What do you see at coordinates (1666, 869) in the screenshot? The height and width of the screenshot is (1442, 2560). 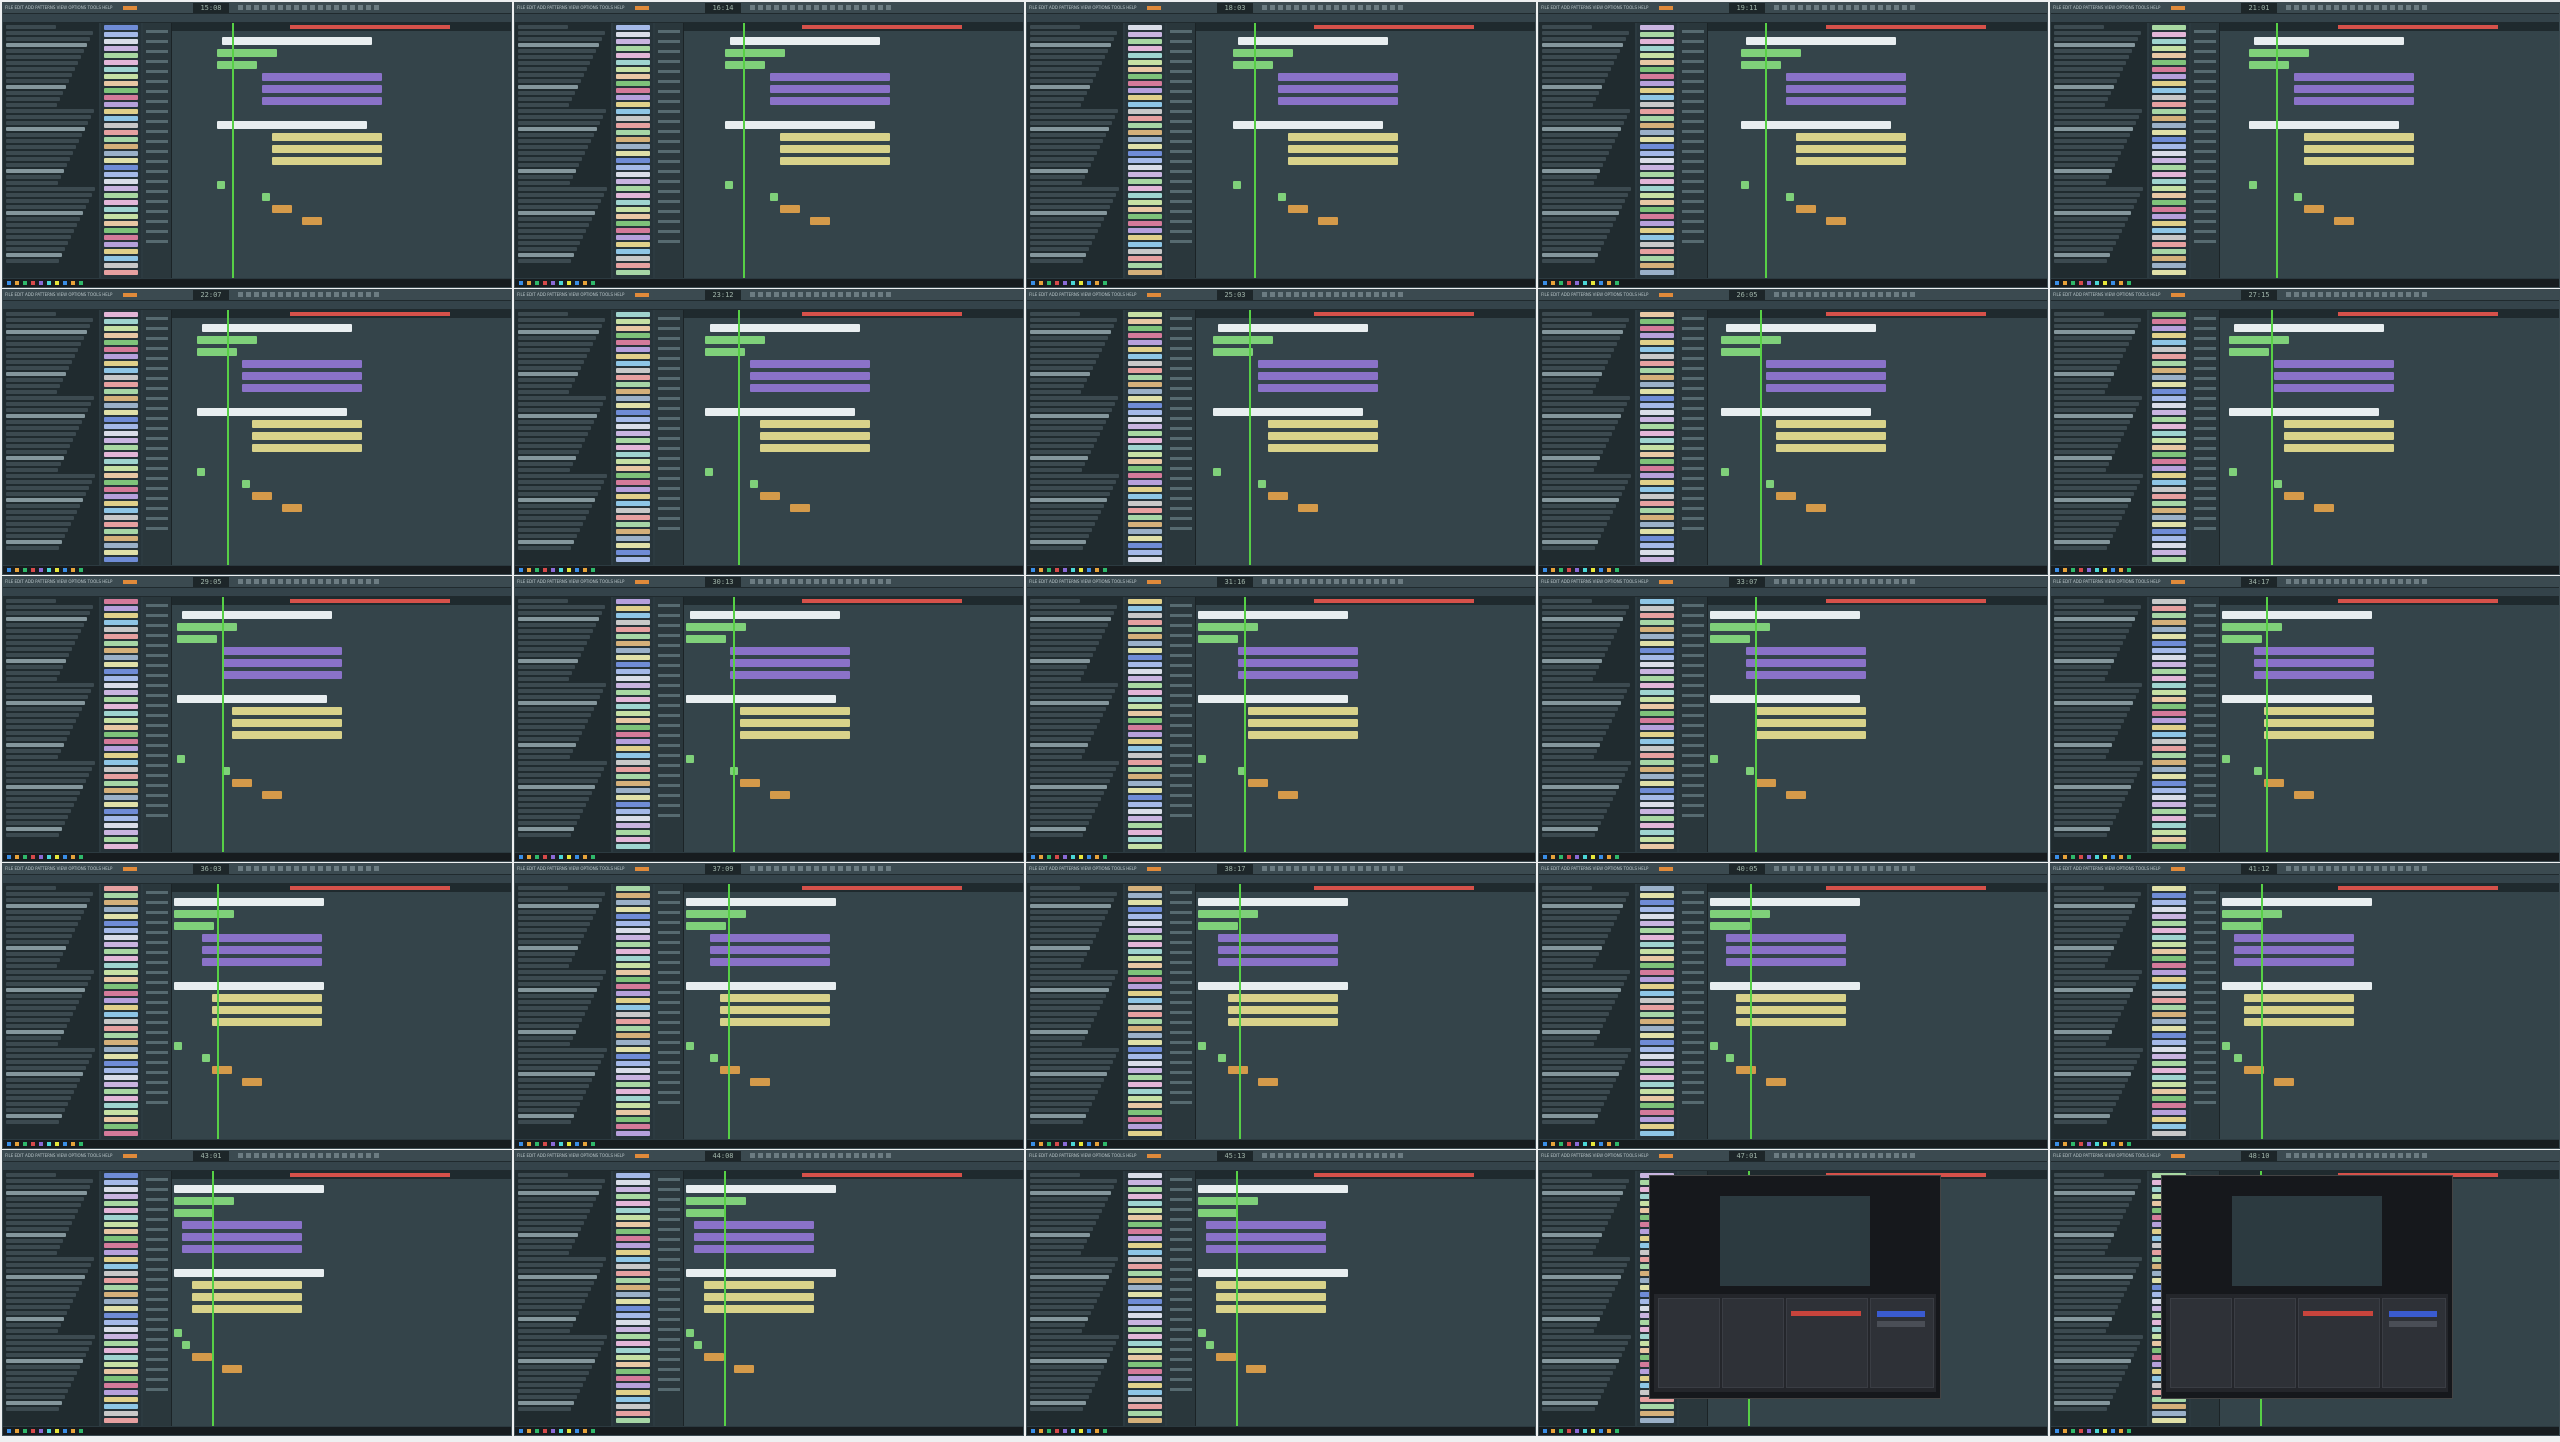 I see `pattern-button` at bounding box center [1666, 869].